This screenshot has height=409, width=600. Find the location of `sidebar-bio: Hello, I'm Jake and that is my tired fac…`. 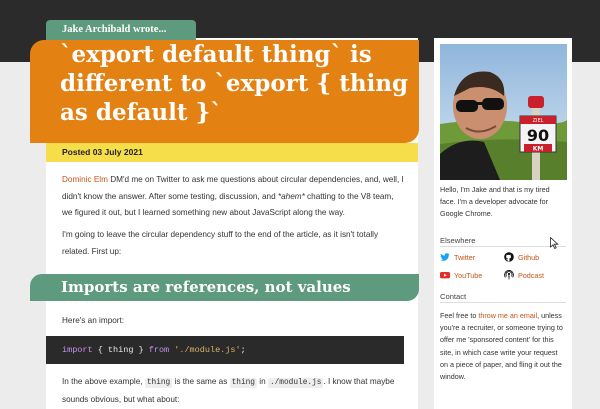

sidebar-bio: Hello, I'm Jake and that is my tired fac… is located at coordinates (495, 202).